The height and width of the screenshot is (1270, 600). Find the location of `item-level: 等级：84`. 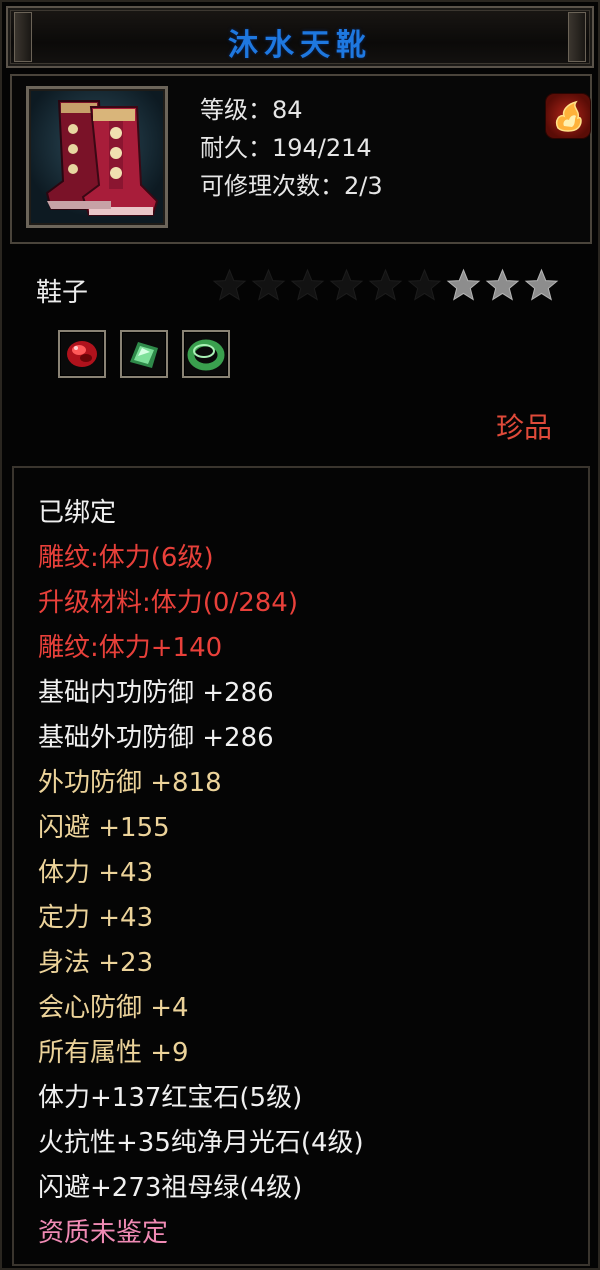

item-level: 等级：84 is located at coordinates (251, 110).